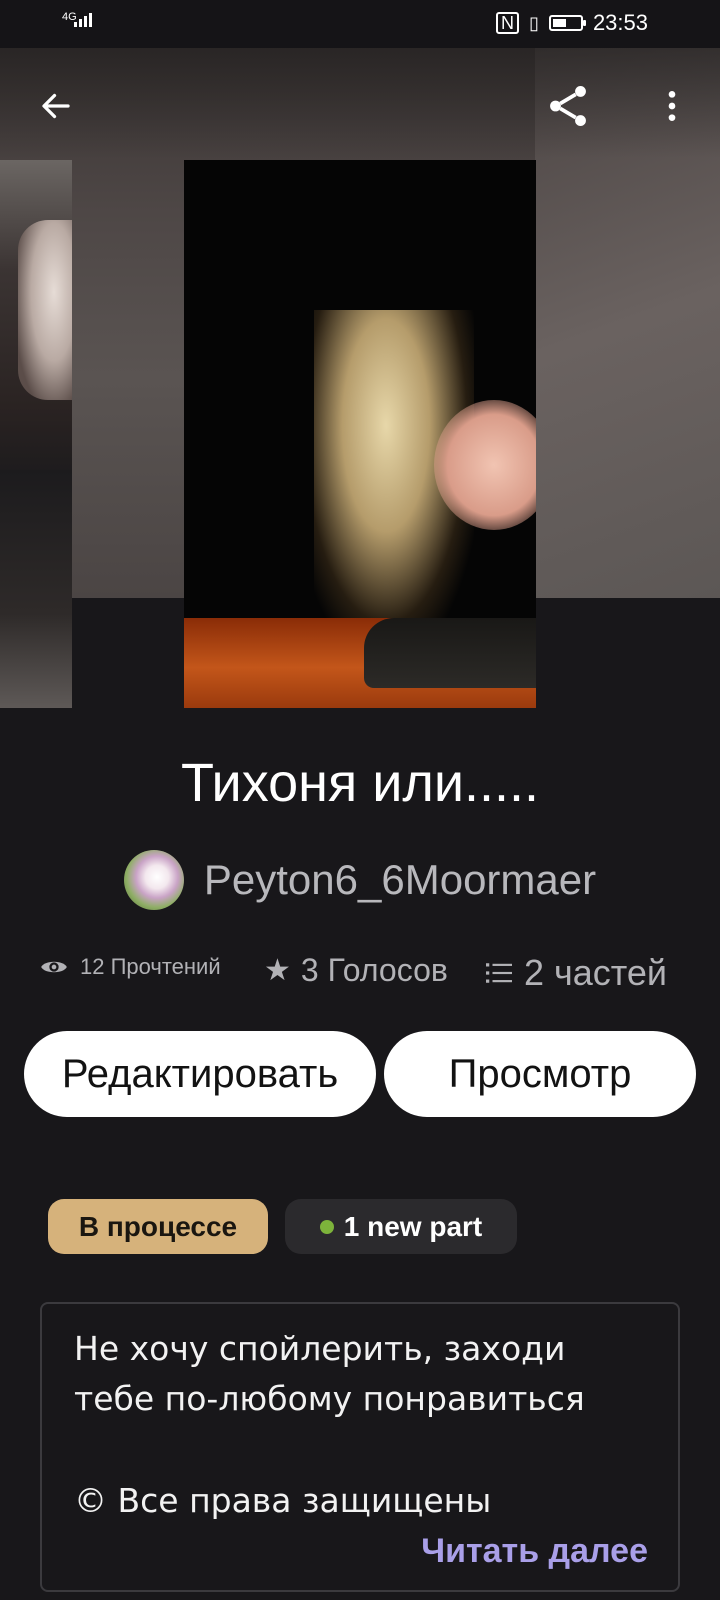 The height and width of the screenshot is (1600, 720). Describe the element at coordinates (360, 24) in the screenshot. I see `status-bar: 4G N ▯ 23:53` at that location.